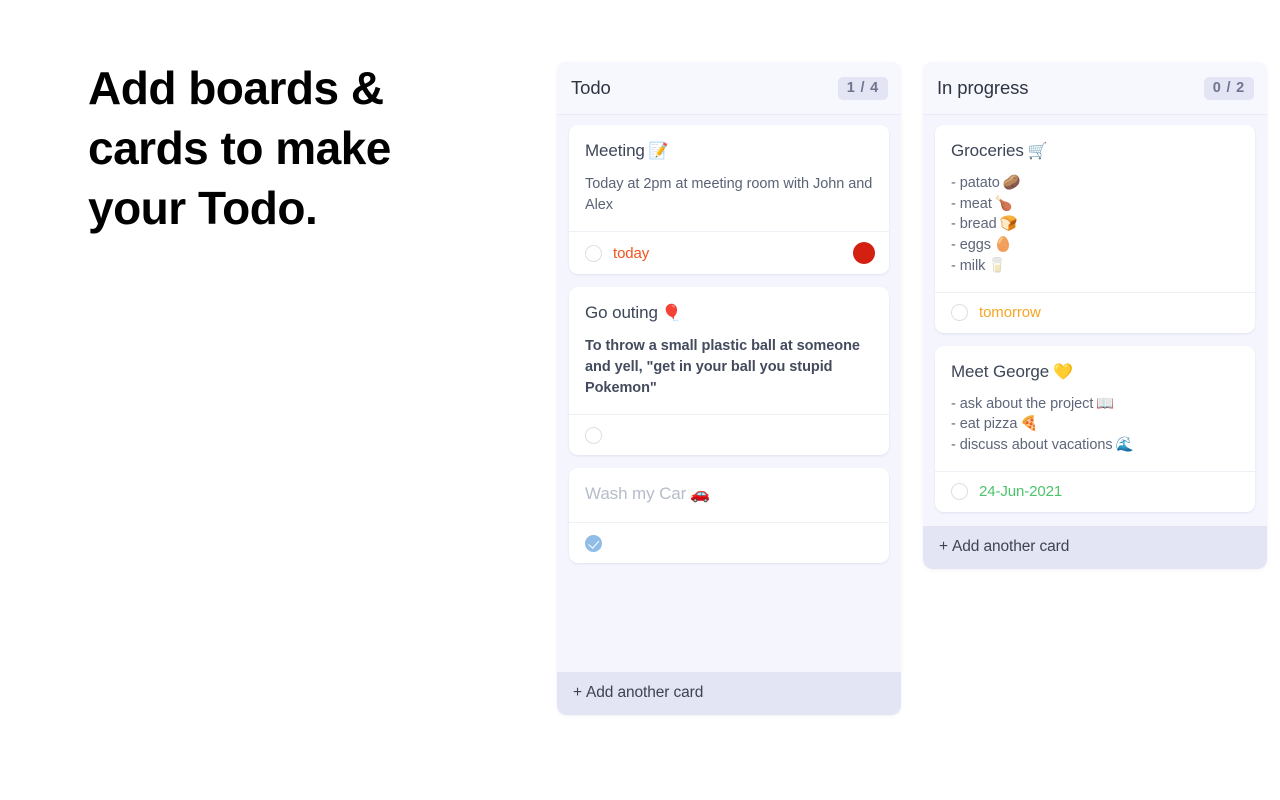 This screenshot has height=800, width=1280. Describe the element at coordinates (1022, 403) in the screenshot. I see `checklist-item-text: - ask about the project` at that location.